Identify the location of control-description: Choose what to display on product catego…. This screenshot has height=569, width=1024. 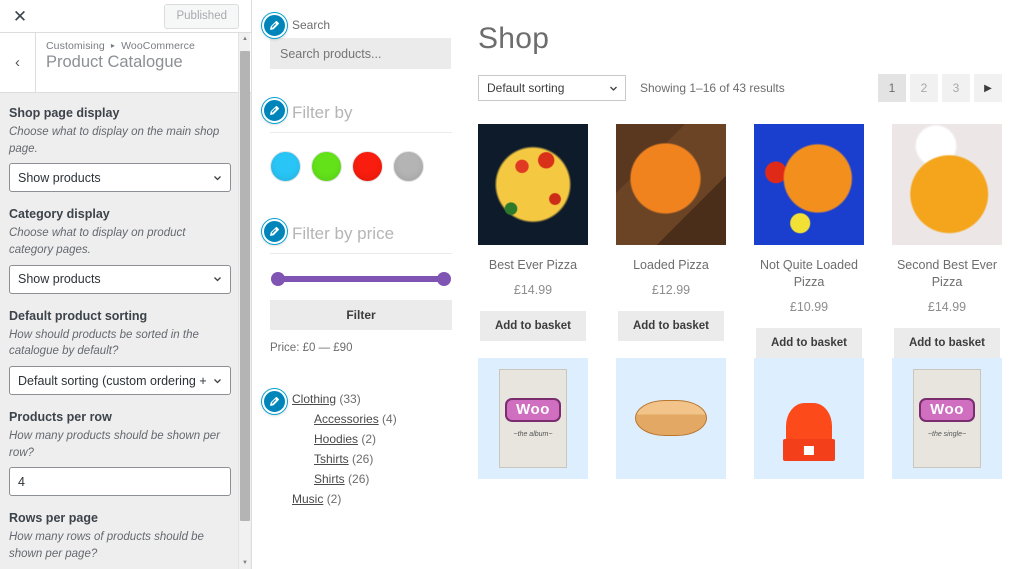
(97, 242).